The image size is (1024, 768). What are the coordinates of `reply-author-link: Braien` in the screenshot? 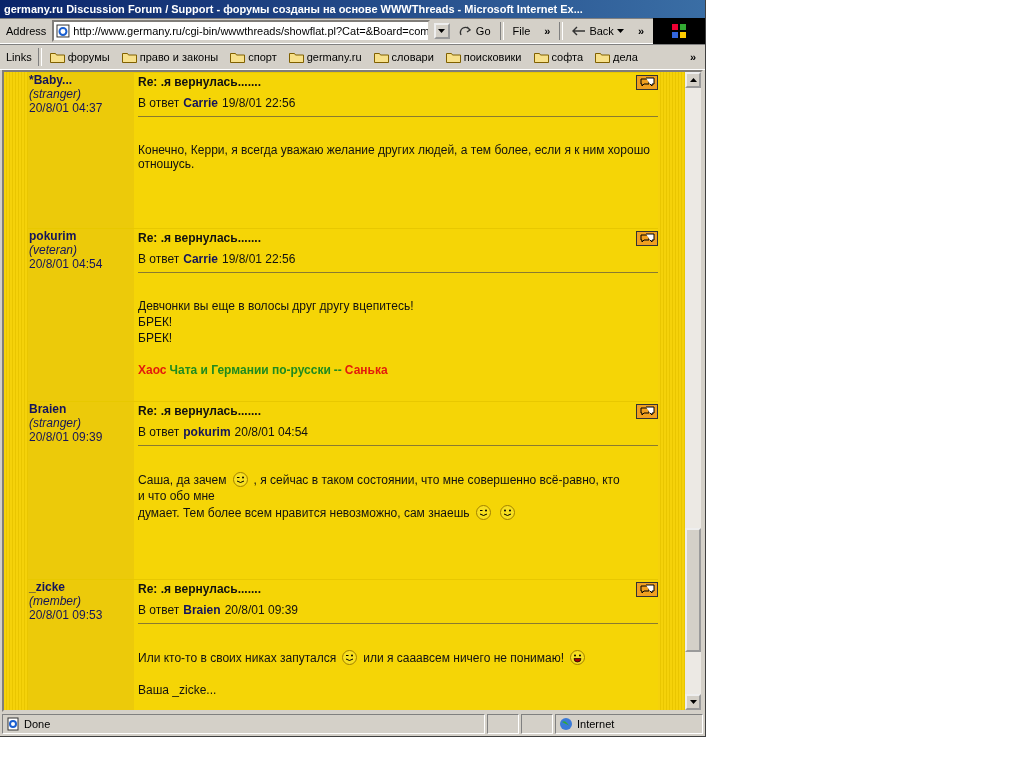 It's located at (202, 610).